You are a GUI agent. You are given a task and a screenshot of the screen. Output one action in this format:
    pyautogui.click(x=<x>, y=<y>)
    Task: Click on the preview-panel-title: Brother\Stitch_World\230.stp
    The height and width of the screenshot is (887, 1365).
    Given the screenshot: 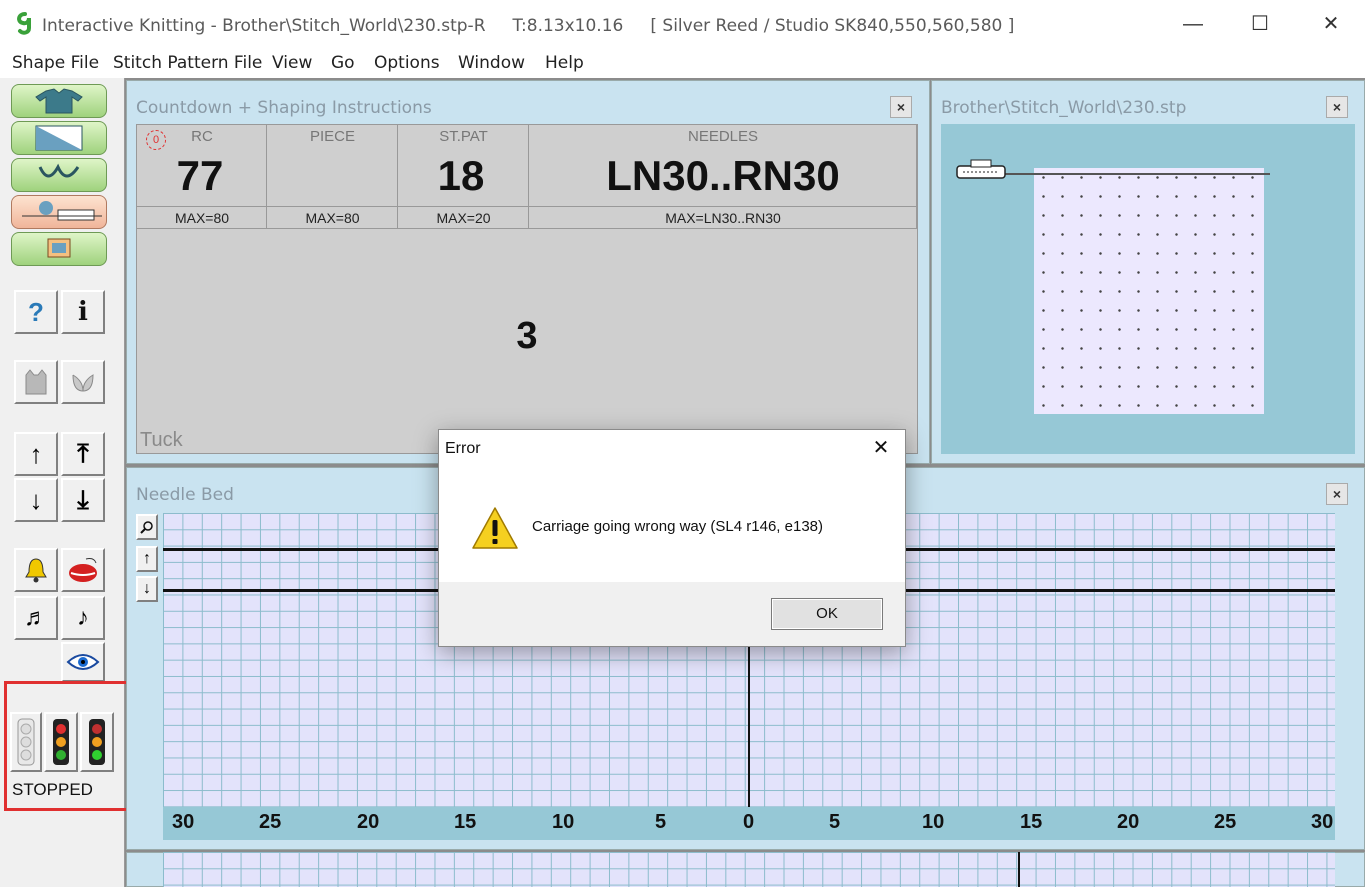 What is the action you would take?
    pyautogui.click(x=1064, y=108)
    